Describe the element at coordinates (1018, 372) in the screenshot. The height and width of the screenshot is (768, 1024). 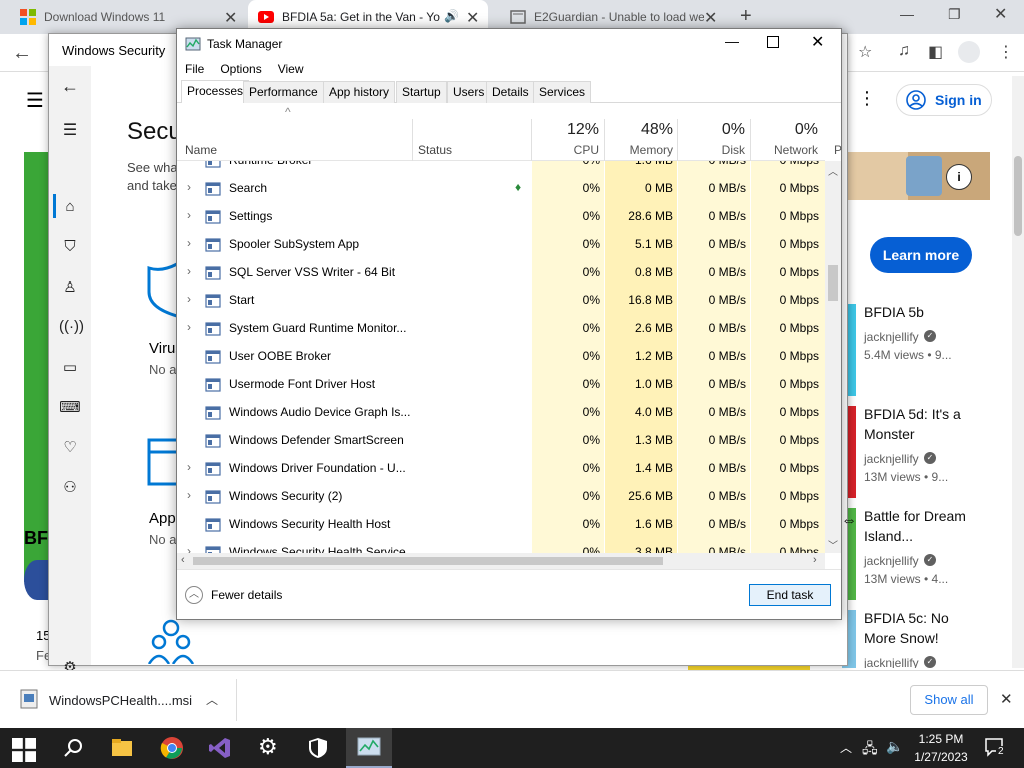
I see `page-scrollbar` at that location.